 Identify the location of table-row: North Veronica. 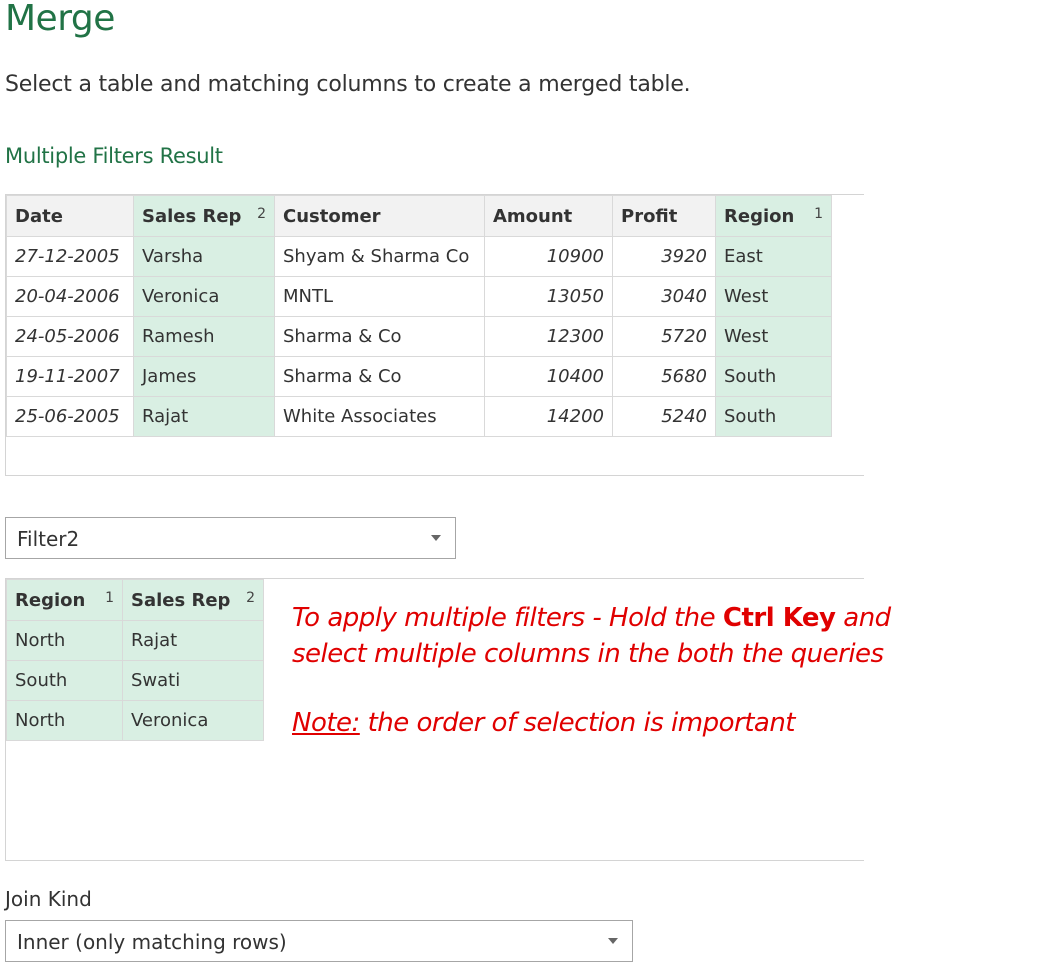
(135, 720).